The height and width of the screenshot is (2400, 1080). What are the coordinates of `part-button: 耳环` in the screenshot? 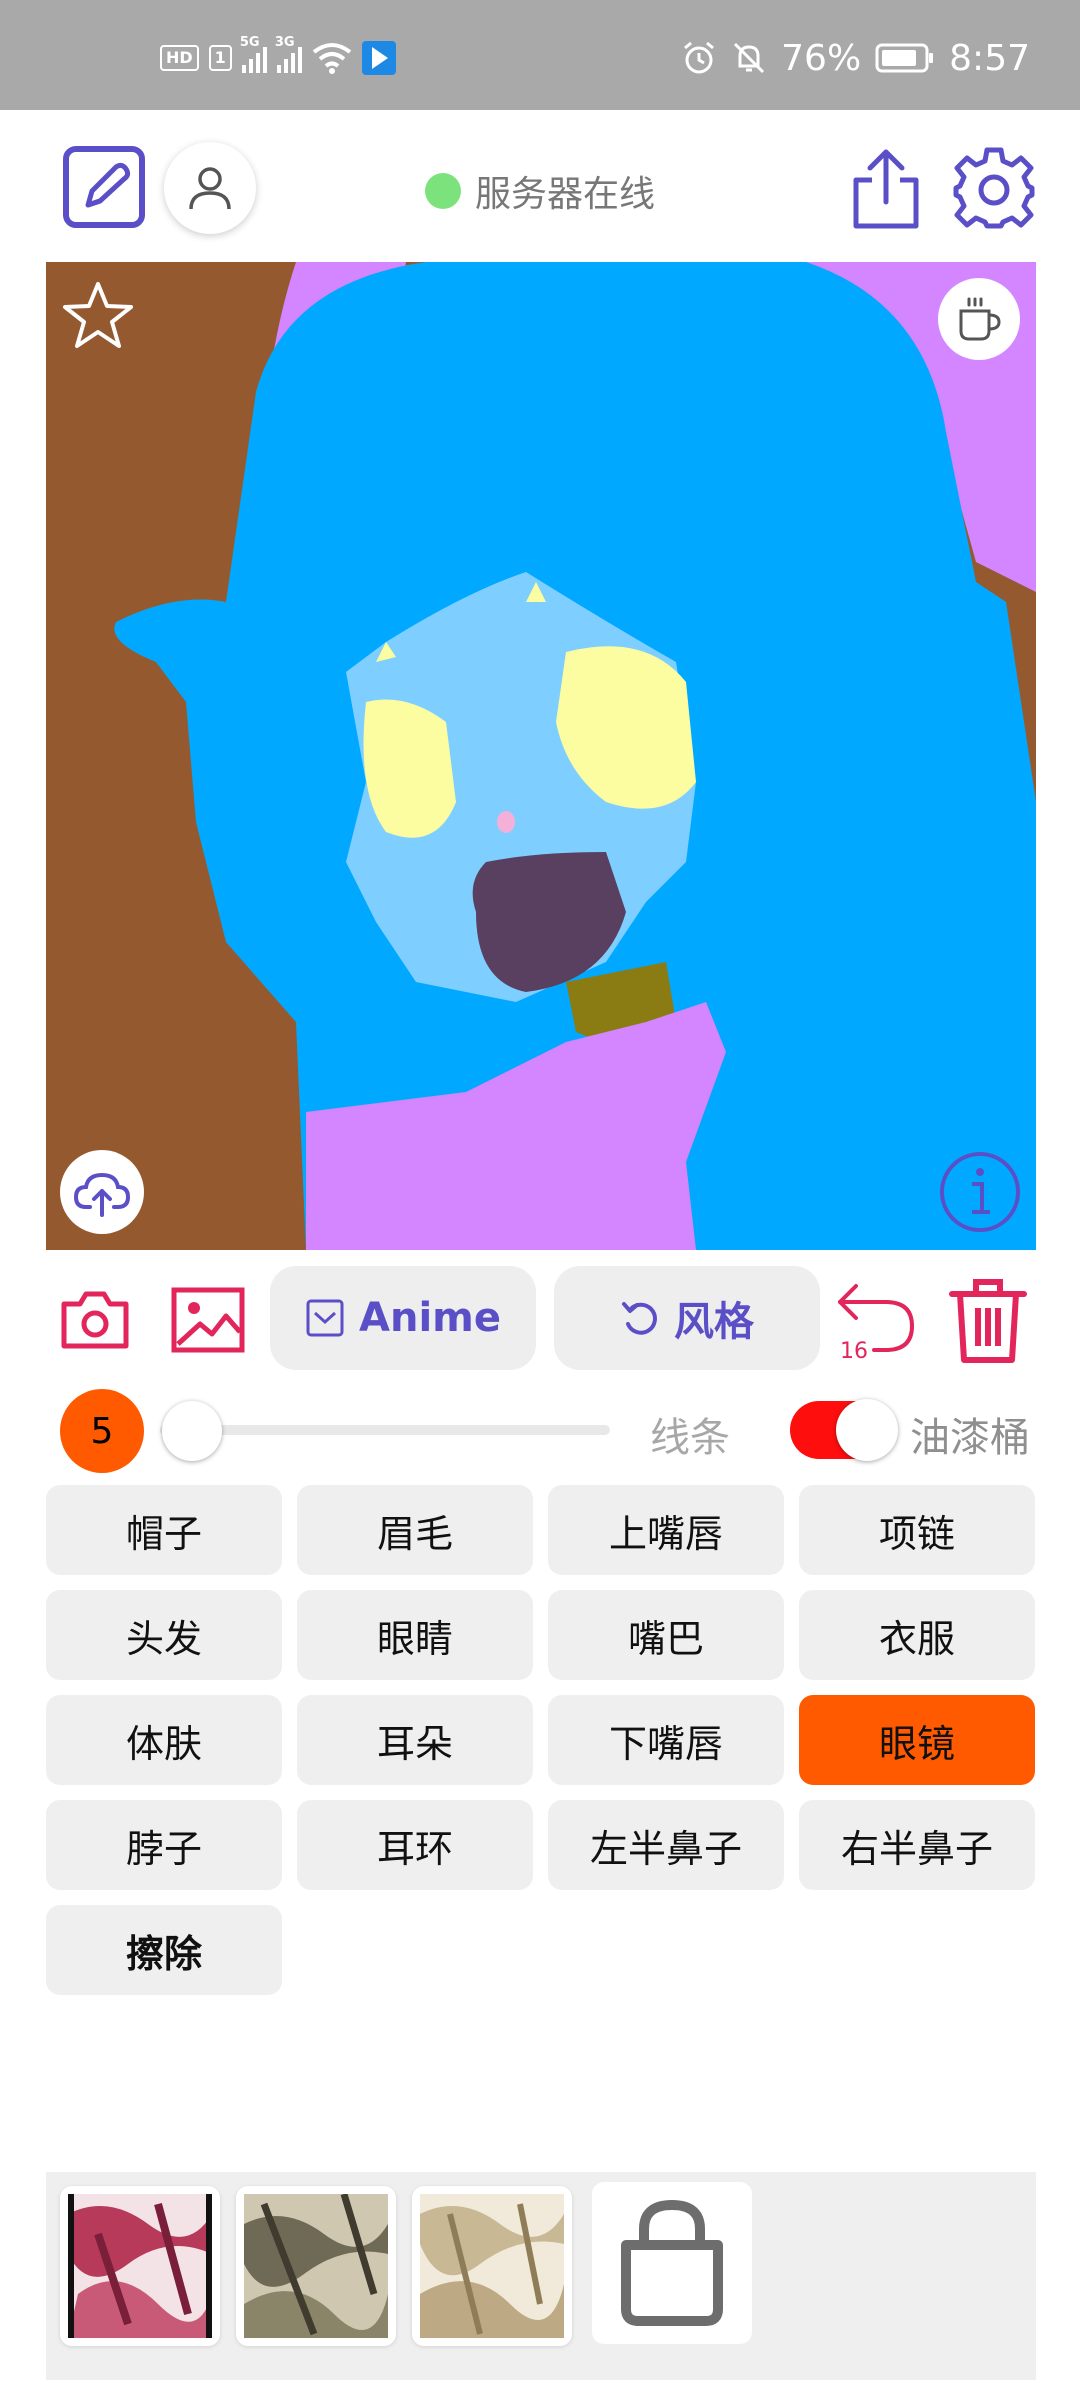 It's located at (415, 1845).